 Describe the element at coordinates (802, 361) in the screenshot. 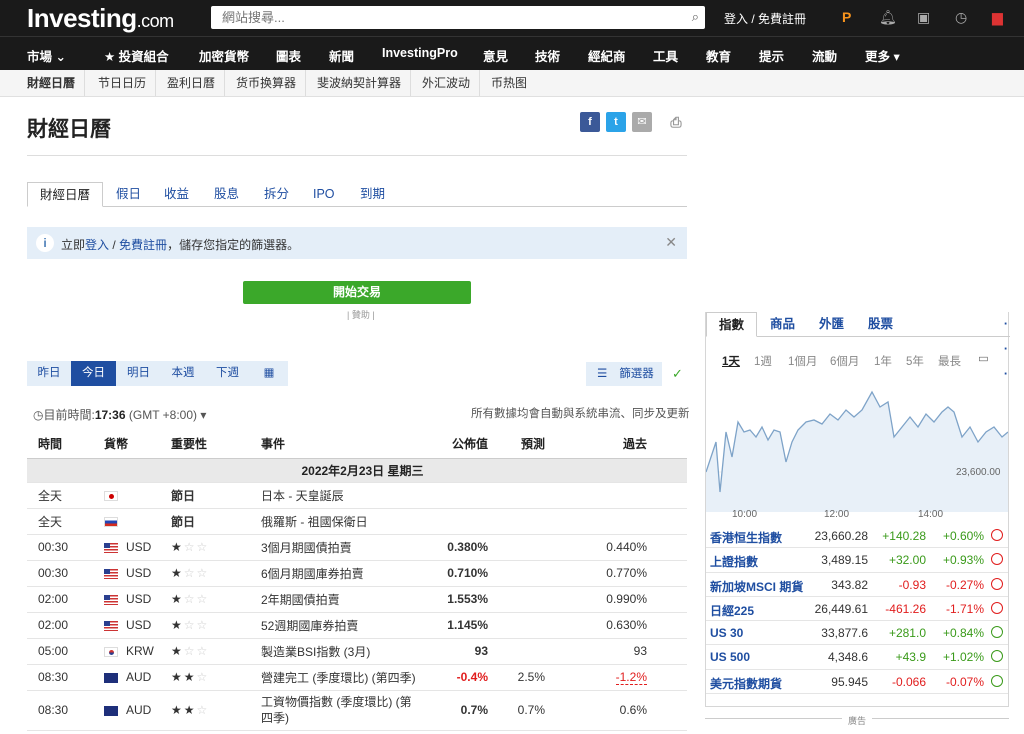

I see `period-1m: 1個月` at that location.